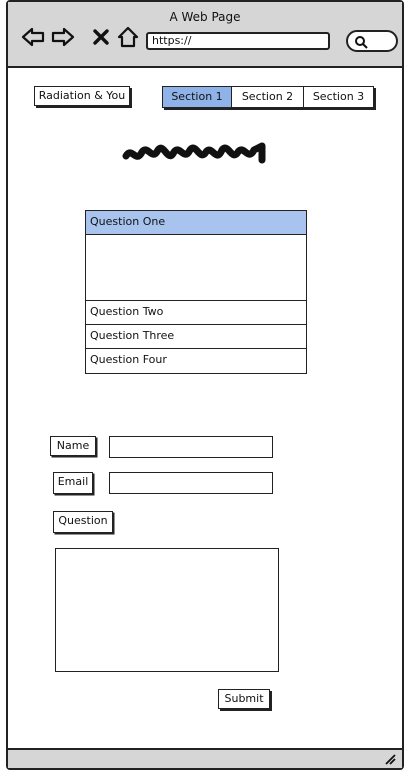  I want to click on page-title: A Web Page, so click(205, 17).